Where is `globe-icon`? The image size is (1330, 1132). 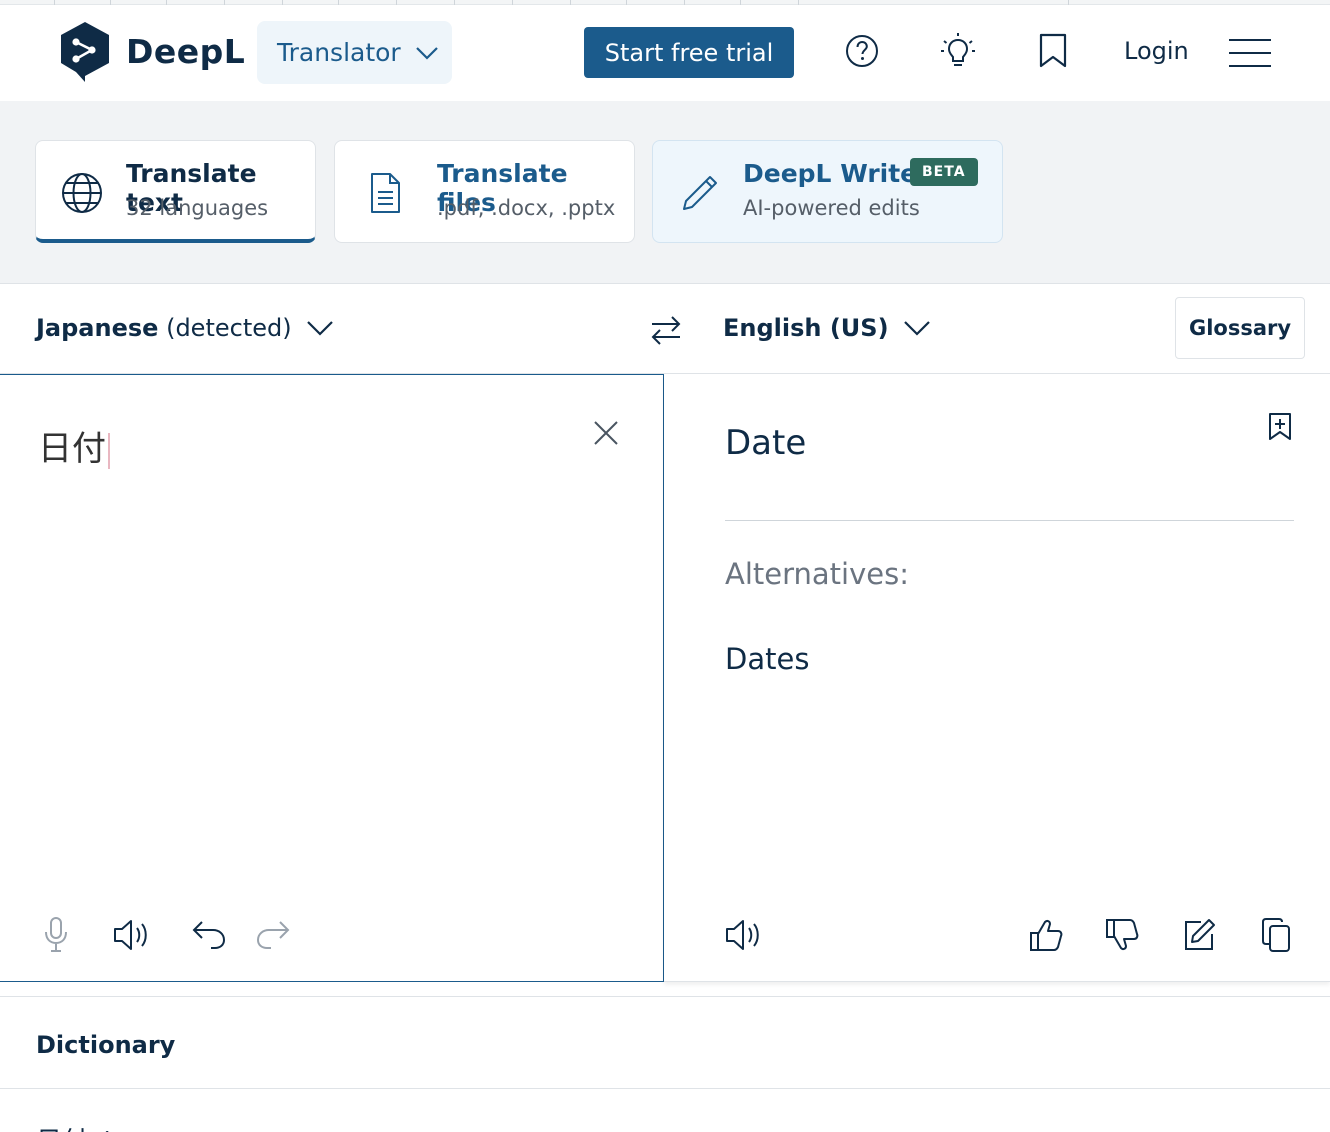 globe-icon is located at coordinates (82, 193).